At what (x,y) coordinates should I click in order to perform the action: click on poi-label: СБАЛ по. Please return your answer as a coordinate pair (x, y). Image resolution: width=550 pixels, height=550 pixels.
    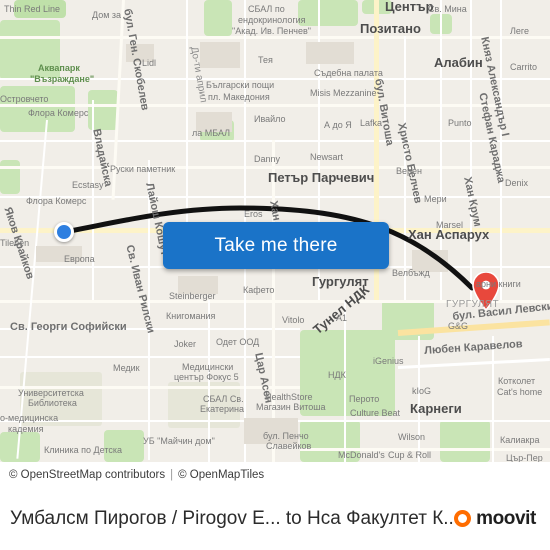
    Looking at the image, I should click on (266, 9).